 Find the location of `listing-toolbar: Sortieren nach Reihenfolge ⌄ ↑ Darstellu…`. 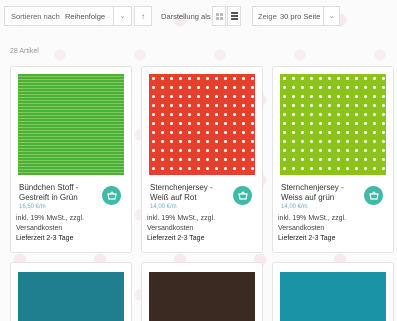

listing-toolbar: Sortieren nach Reihenfolge ⌄ ↑ Darstellu… is located at coordinates (198, 17).